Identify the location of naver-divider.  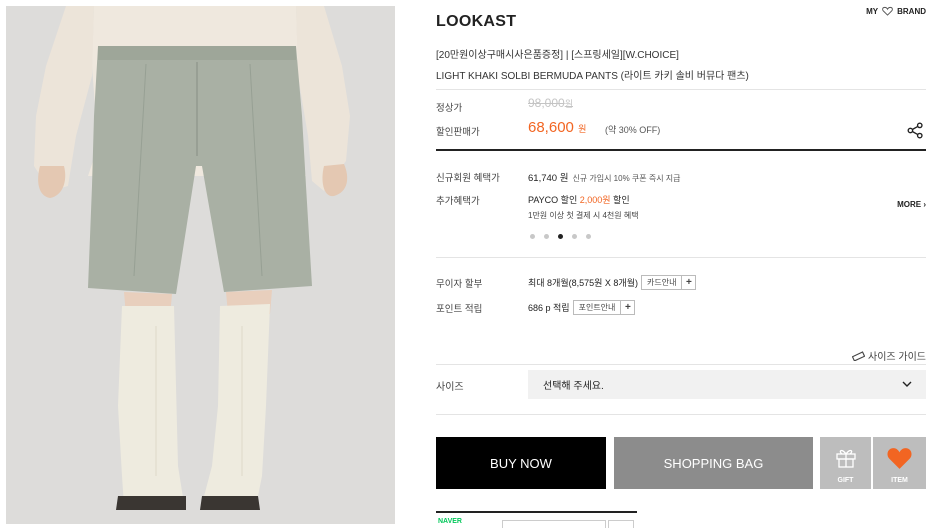
(536, 512).